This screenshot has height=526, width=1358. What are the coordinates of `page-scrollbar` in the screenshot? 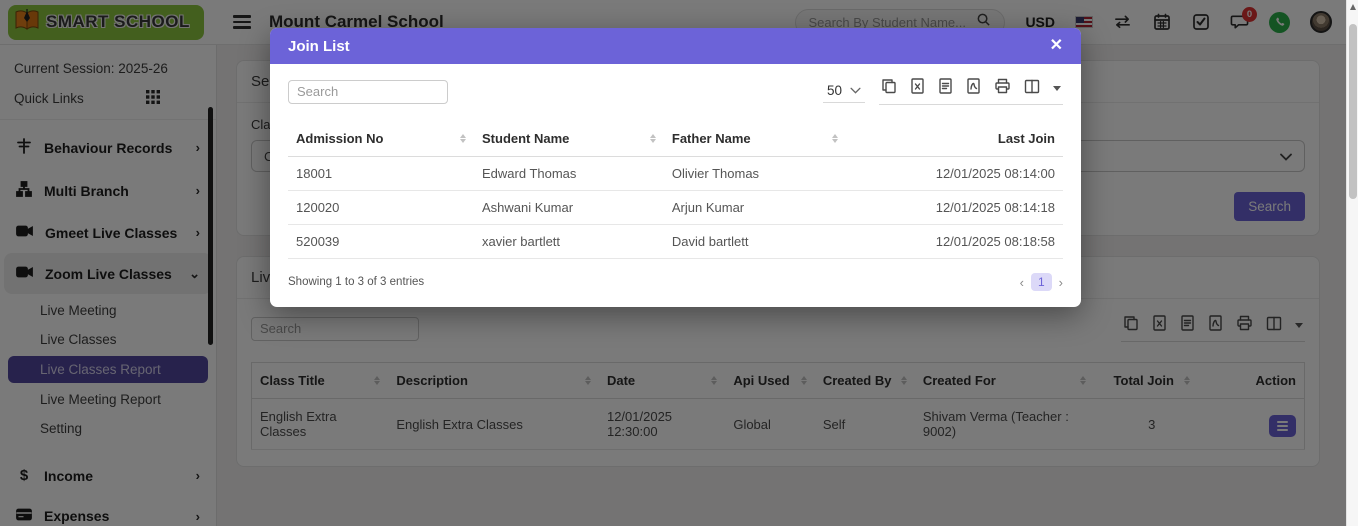 It's located at (1352, 263).